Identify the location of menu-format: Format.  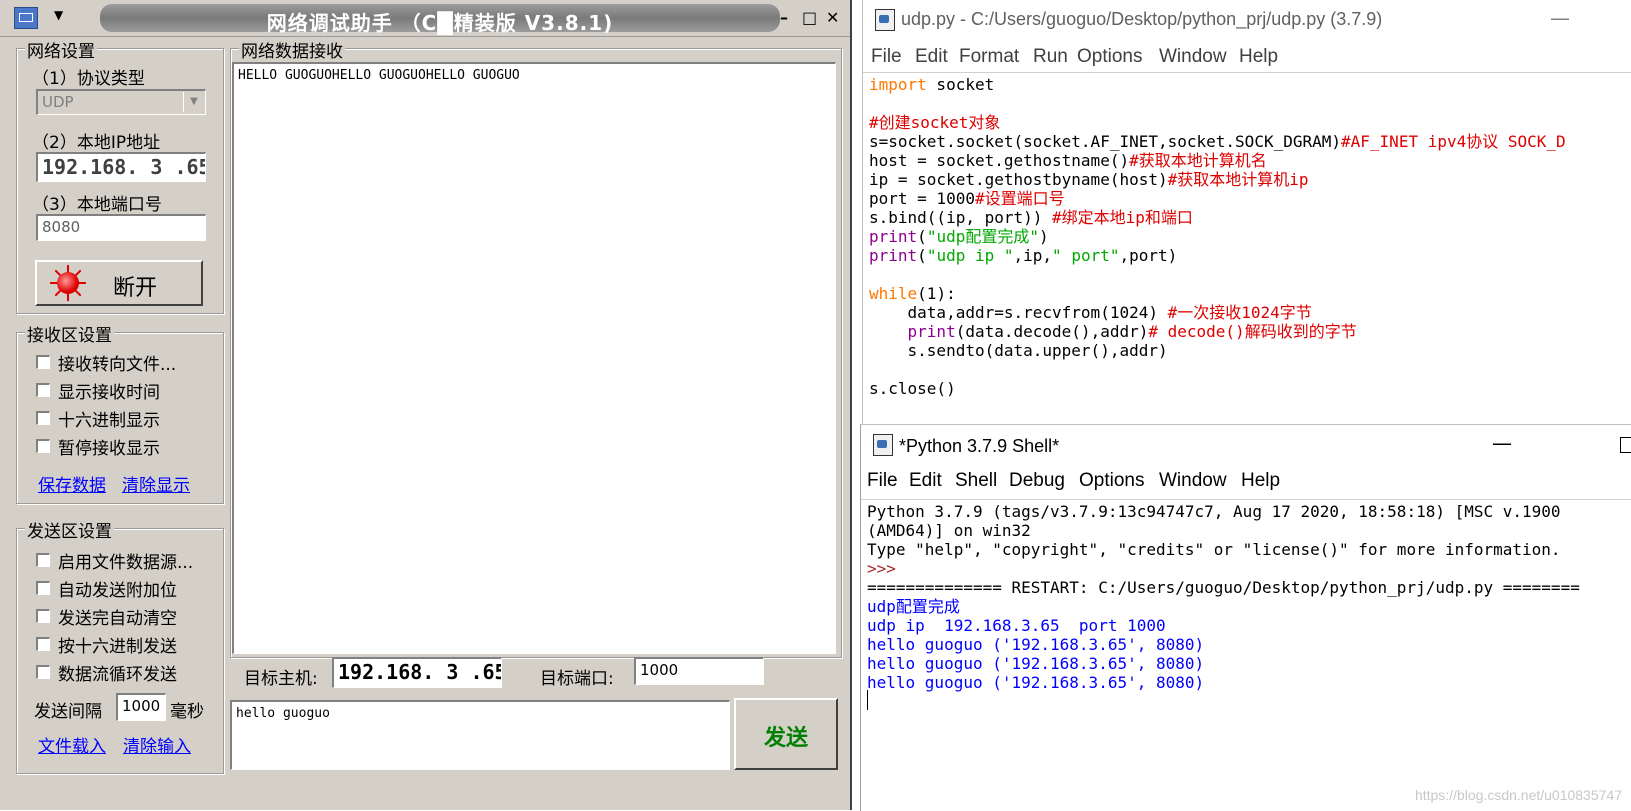
(989, 57).